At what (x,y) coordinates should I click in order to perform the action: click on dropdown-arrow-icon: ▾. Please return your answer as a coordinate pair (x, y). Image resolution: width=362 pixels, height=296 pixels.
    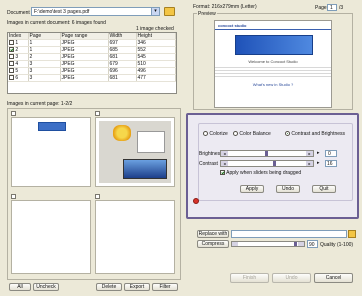
    Looking at the image, I should click on (155, 11).